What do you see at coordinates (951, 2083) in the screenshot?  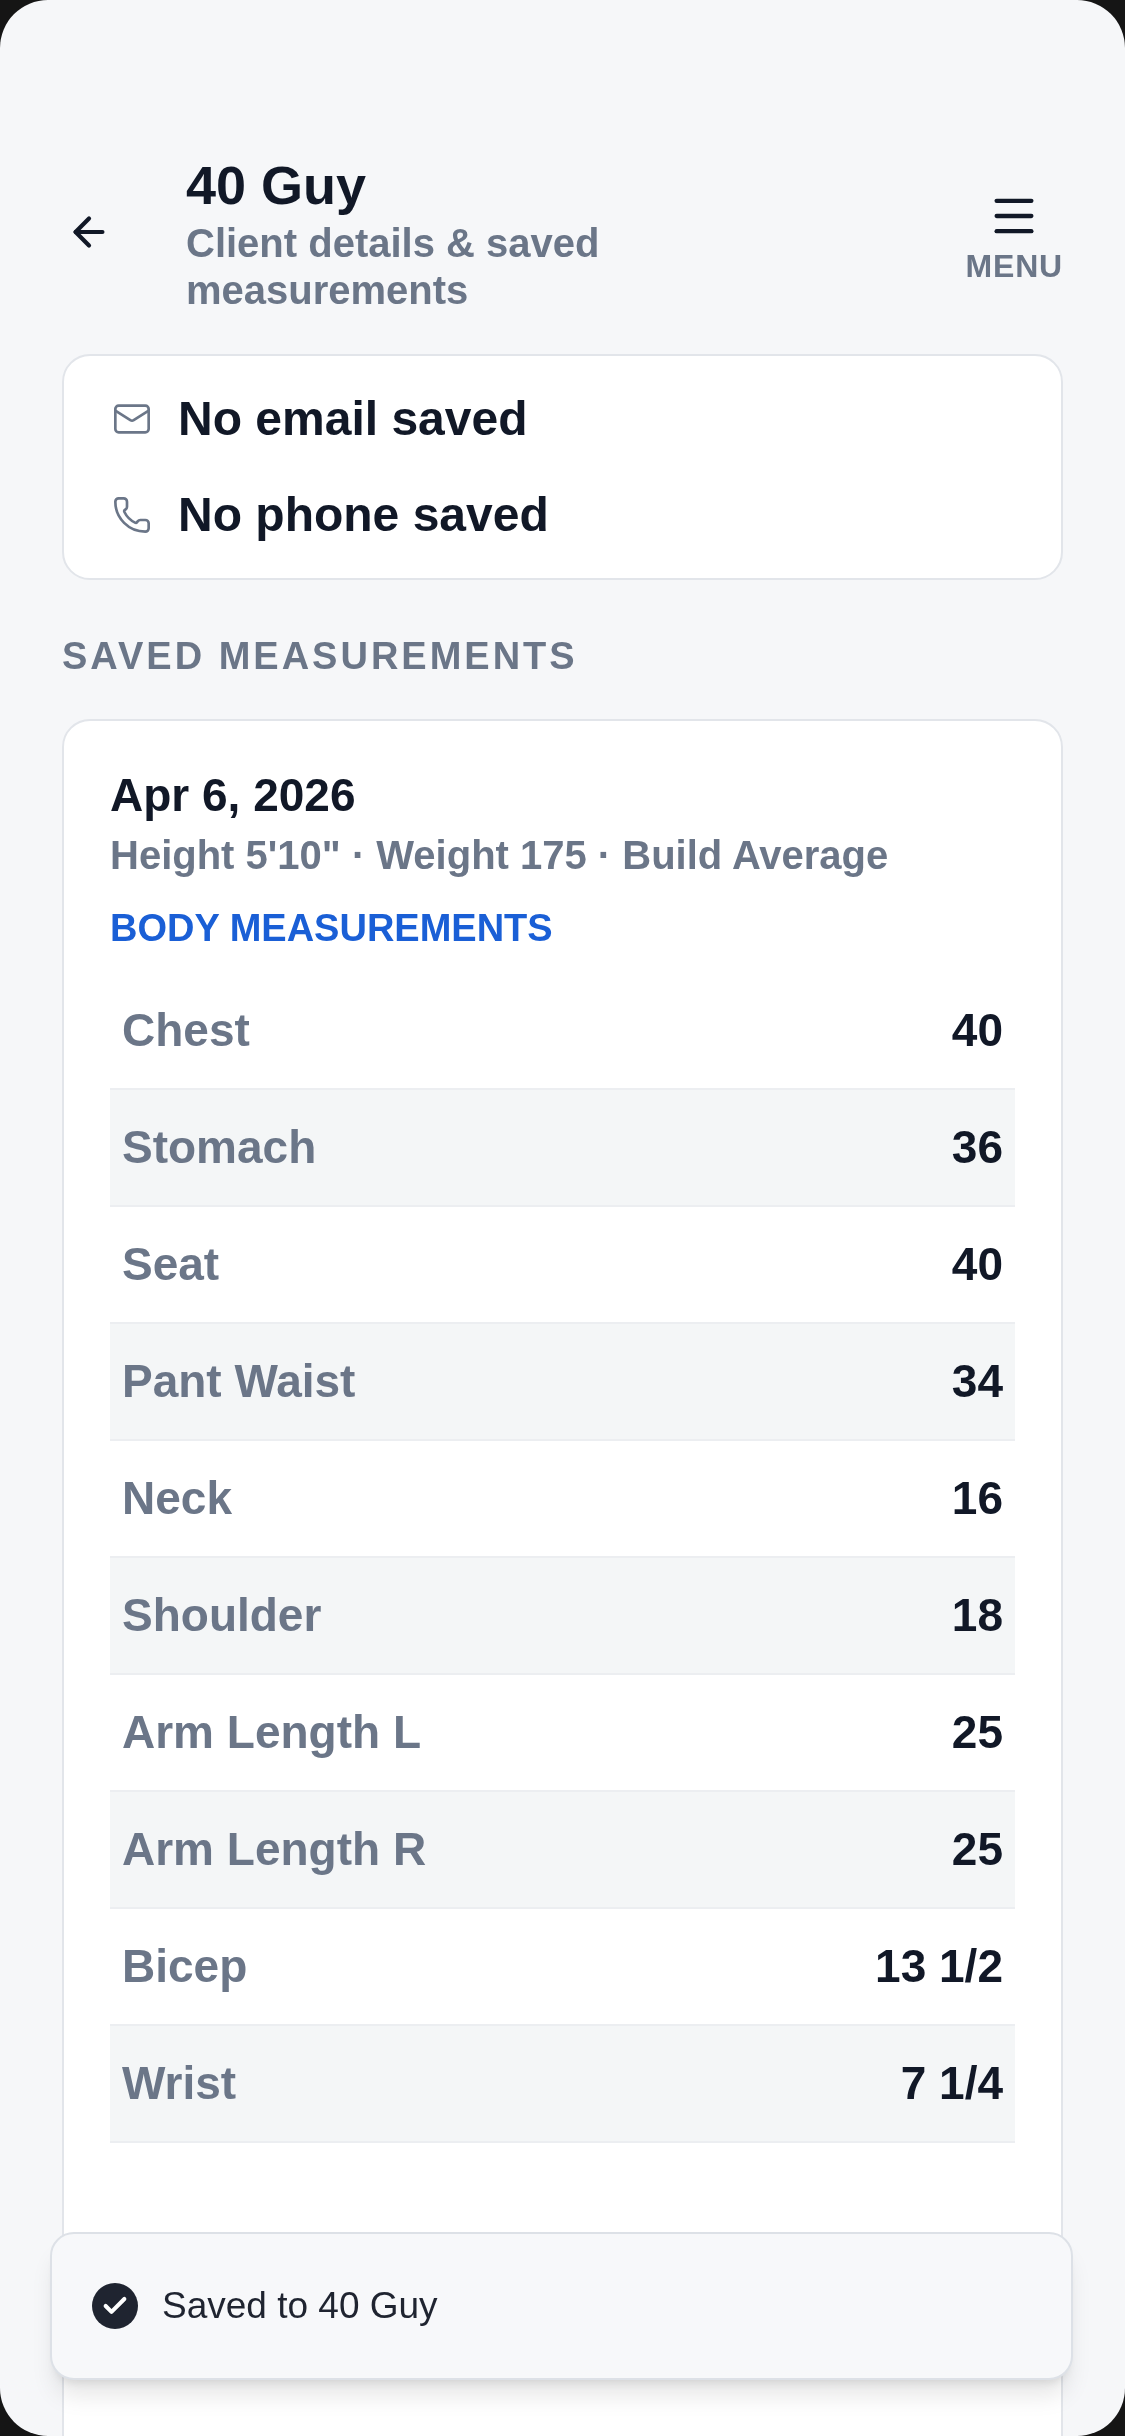 I see `measurement-value: 7 1/4` at bounding box center [951, 2083].